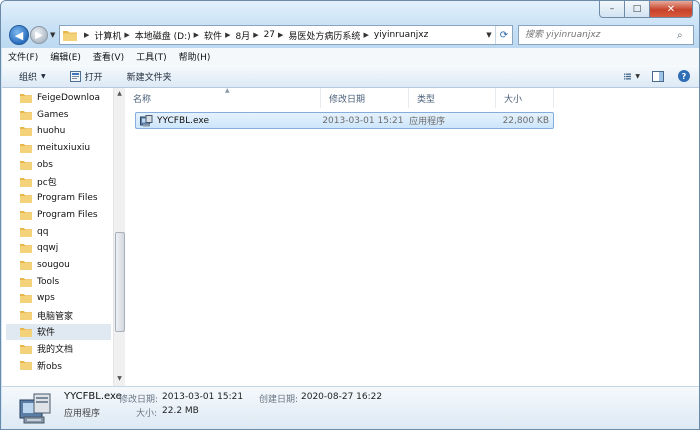 This screenshot has height=430, width=700. What do you see at coordinates (43, 231) in the screenshot?
I see `tree-item-label: qq` at bounding box center [43, 231].